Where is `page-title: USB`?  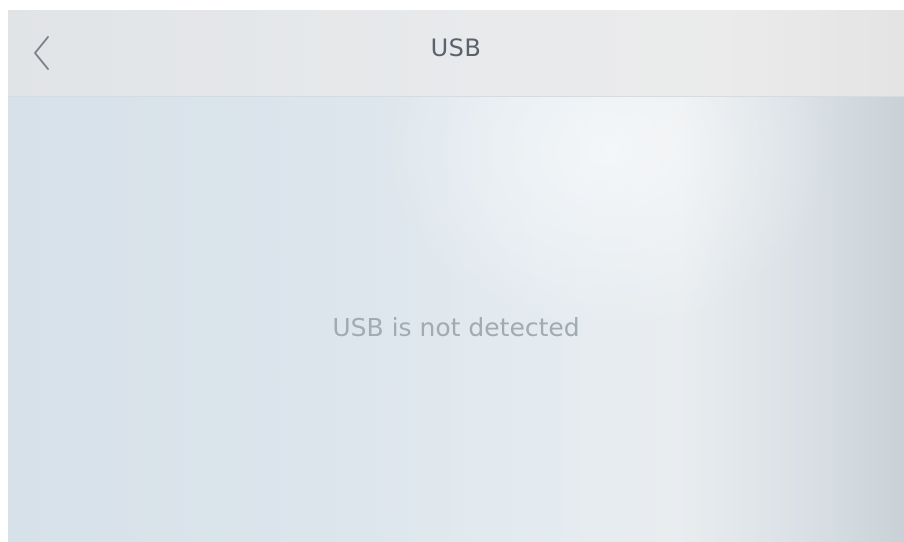 page-title: USB is located at coordinates (456, 48).